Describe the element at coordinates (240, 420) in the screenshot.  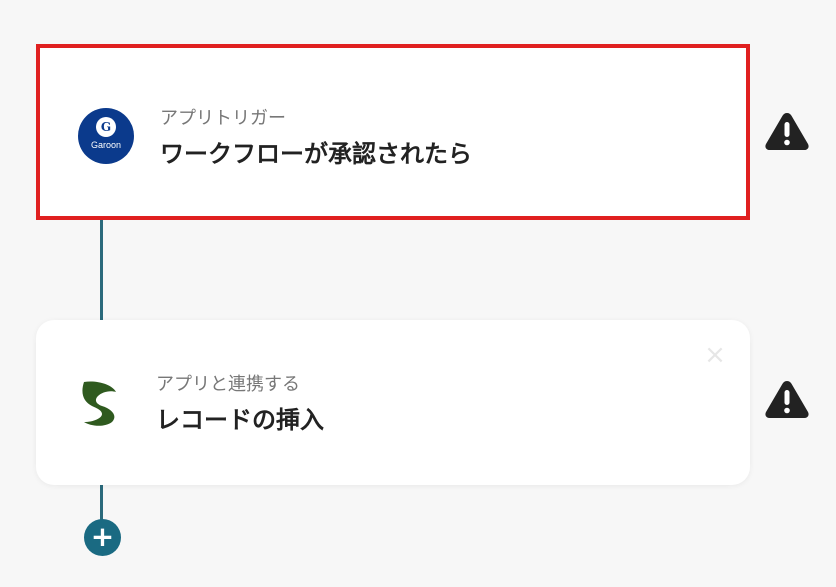
I see `action-title: レコードの挿入` at that location.